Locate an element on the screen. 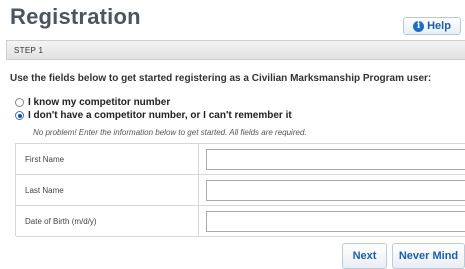 The image size is (465, 269). first-name-label: First Name is located at coordinates (45, 159).